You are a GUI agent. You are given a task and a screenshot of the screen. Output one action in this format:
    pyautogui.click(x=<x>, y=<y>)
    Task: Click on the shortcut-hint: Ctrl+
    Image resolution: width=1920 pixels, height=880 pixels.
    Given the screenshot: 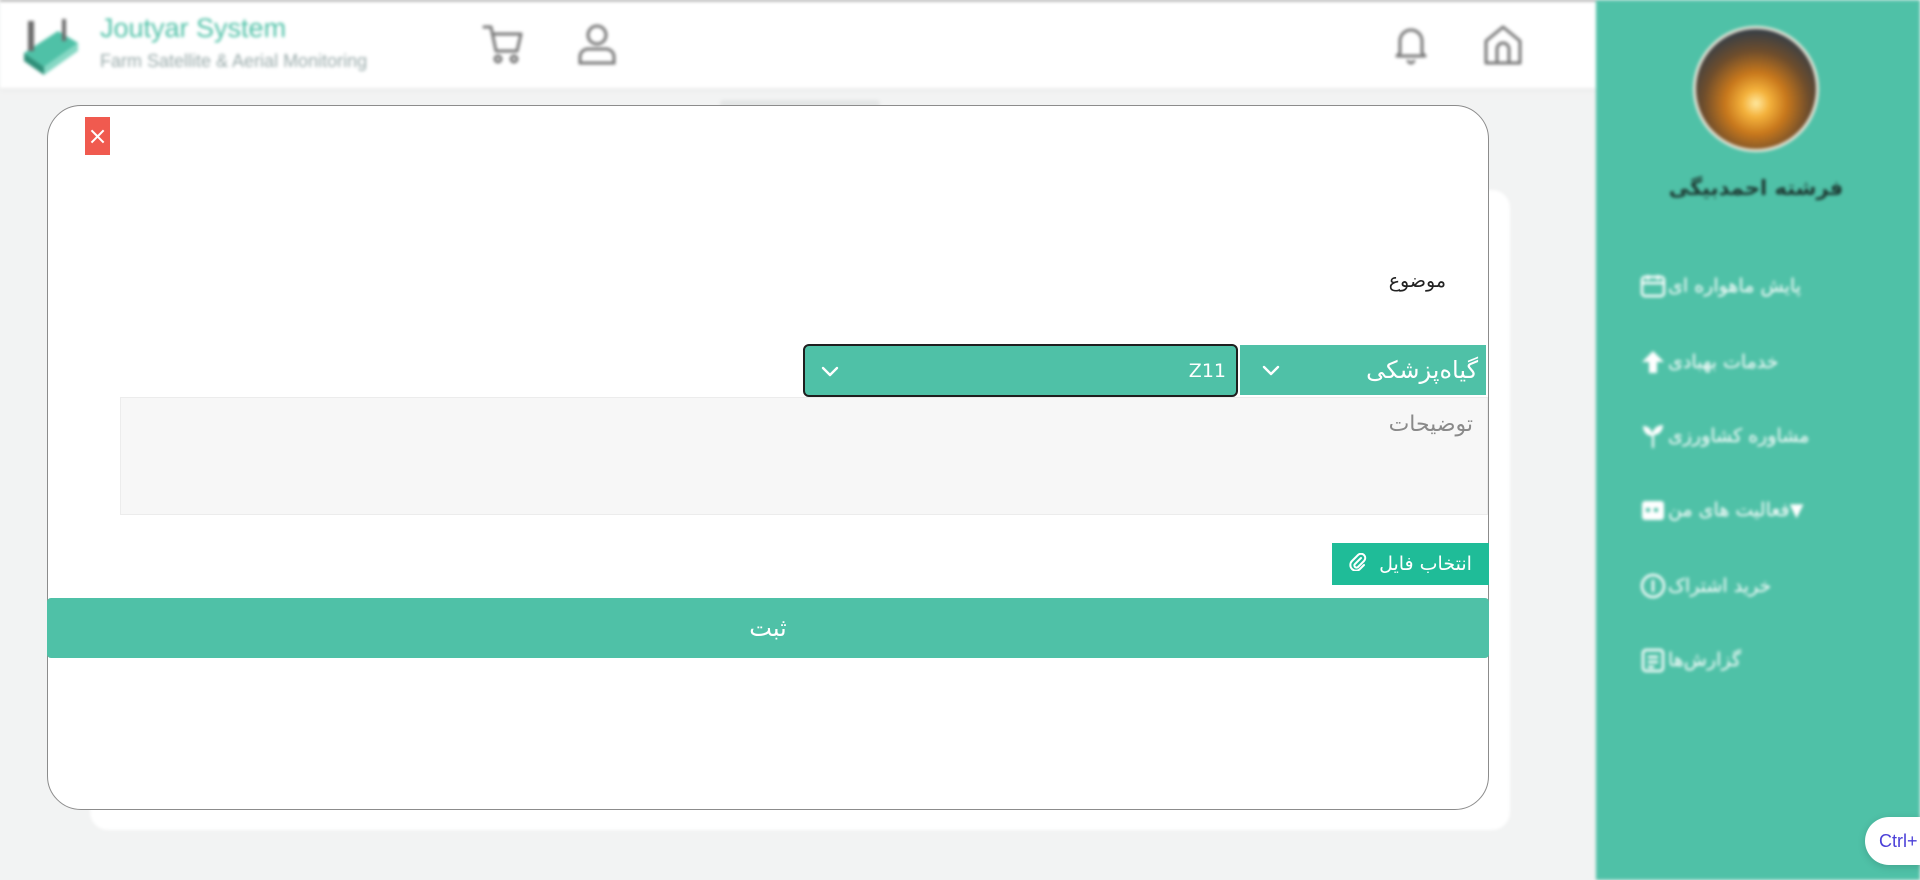 What is the action you would take?
    pyautogui.click(x=1892, y=841)
    